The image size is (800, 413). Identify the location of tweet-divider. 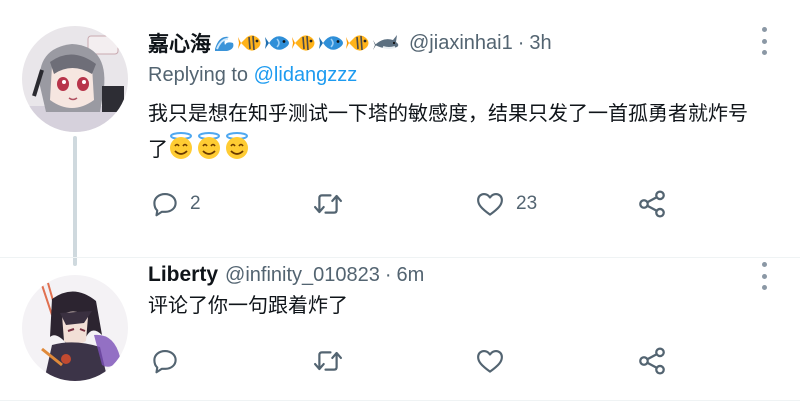
(400, 400).